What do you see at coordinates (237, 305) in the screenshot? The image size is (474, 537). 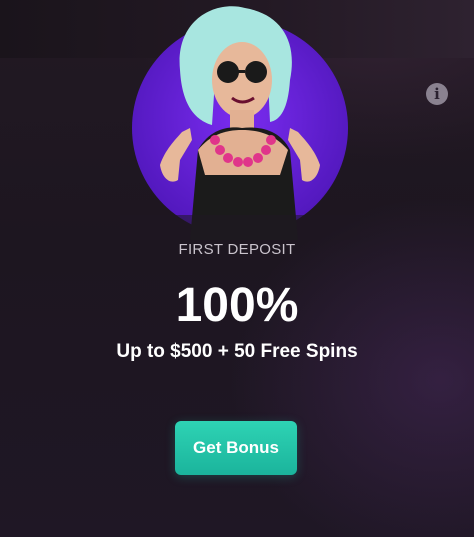 I see `bonus-percent: 100%` at bounding box center [237, 305].